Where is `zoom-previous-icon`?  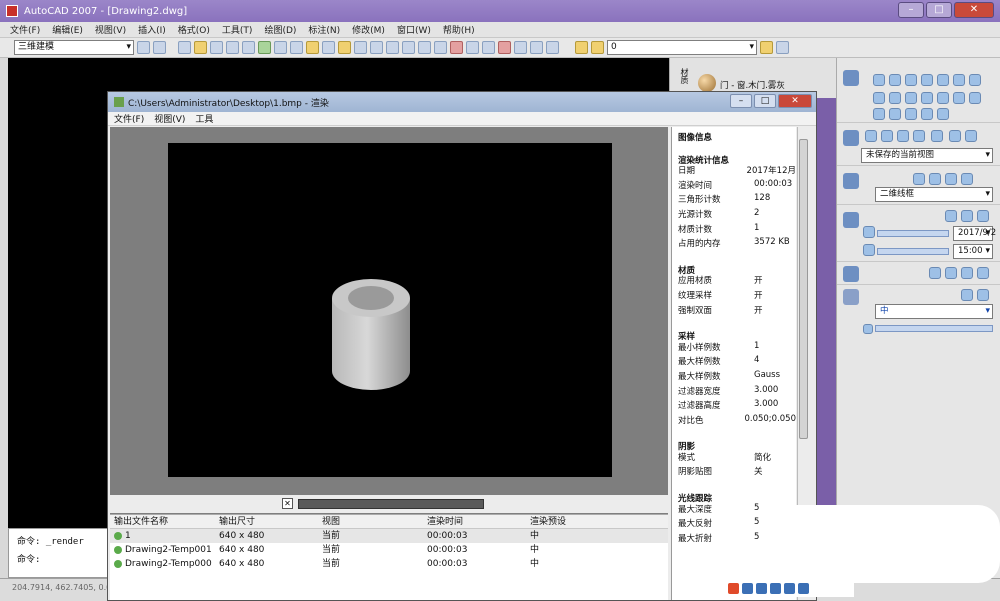 zoom-previous-icon is located at coordinates (440, 47).